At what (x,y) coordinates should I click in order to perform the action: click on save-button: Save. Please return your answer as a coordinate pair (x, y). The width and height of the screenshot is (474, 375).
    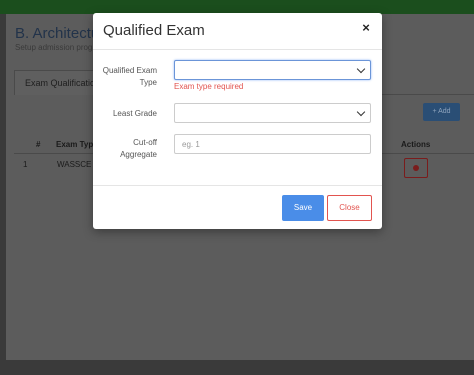
    Looking at the image, I should click on (303, 208).